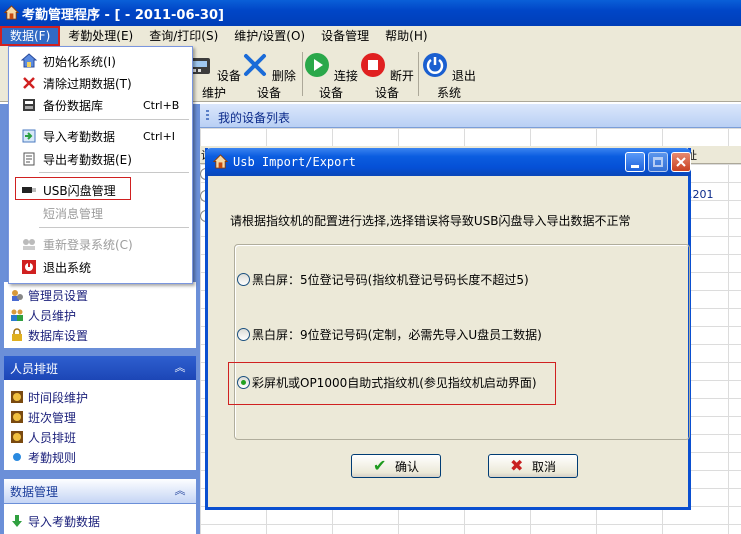 Image resolution: width=741 pixels, height=534 pixels. What do you see at coordinates (17, 334) in the screenshot?
I see `lock-icon` at bounding box center [17, 334].